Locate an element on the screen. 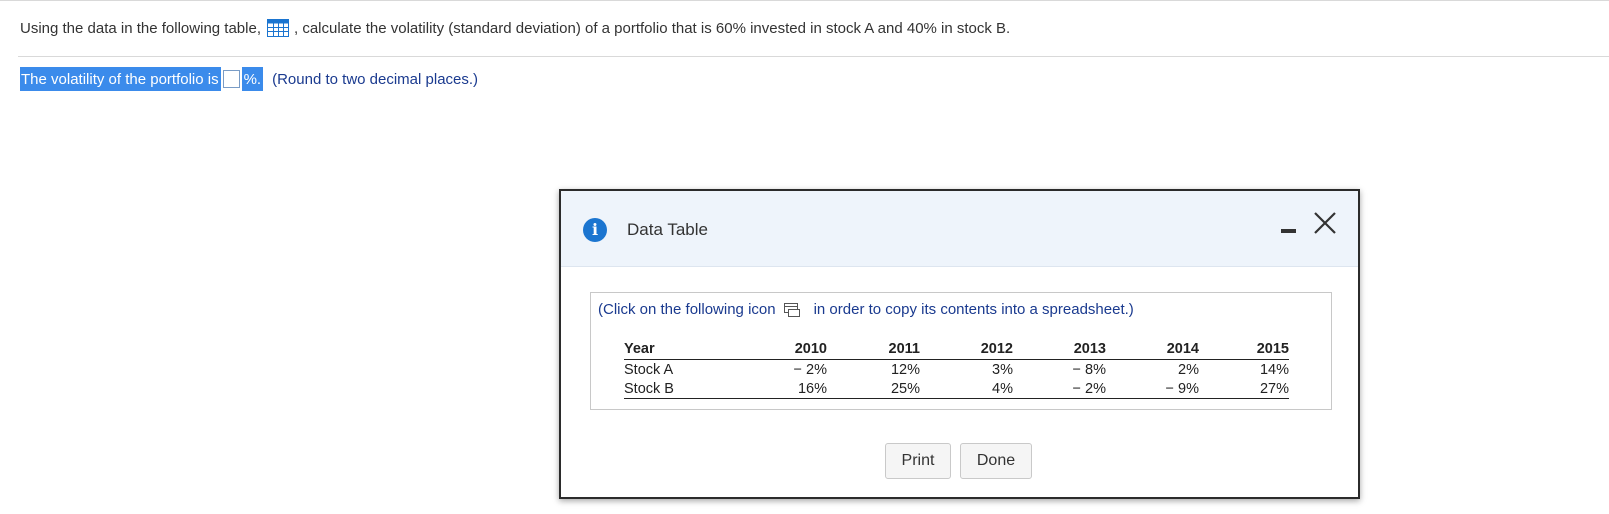 This screenshot has height=514, width=1609. section-divider is located at coordinates (813, 56).